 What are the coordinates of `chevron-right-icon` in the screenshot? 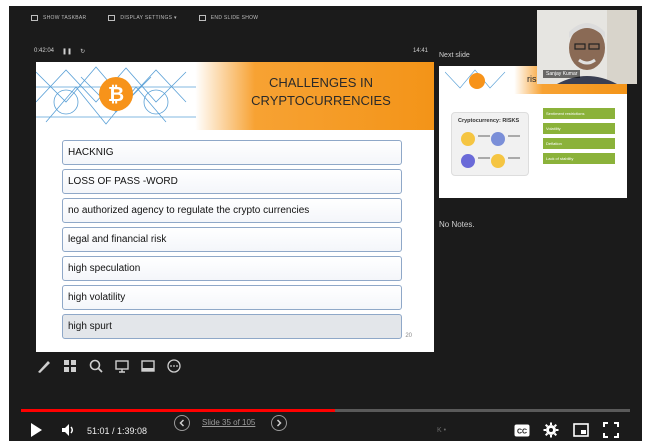 It's located at (279, 423).